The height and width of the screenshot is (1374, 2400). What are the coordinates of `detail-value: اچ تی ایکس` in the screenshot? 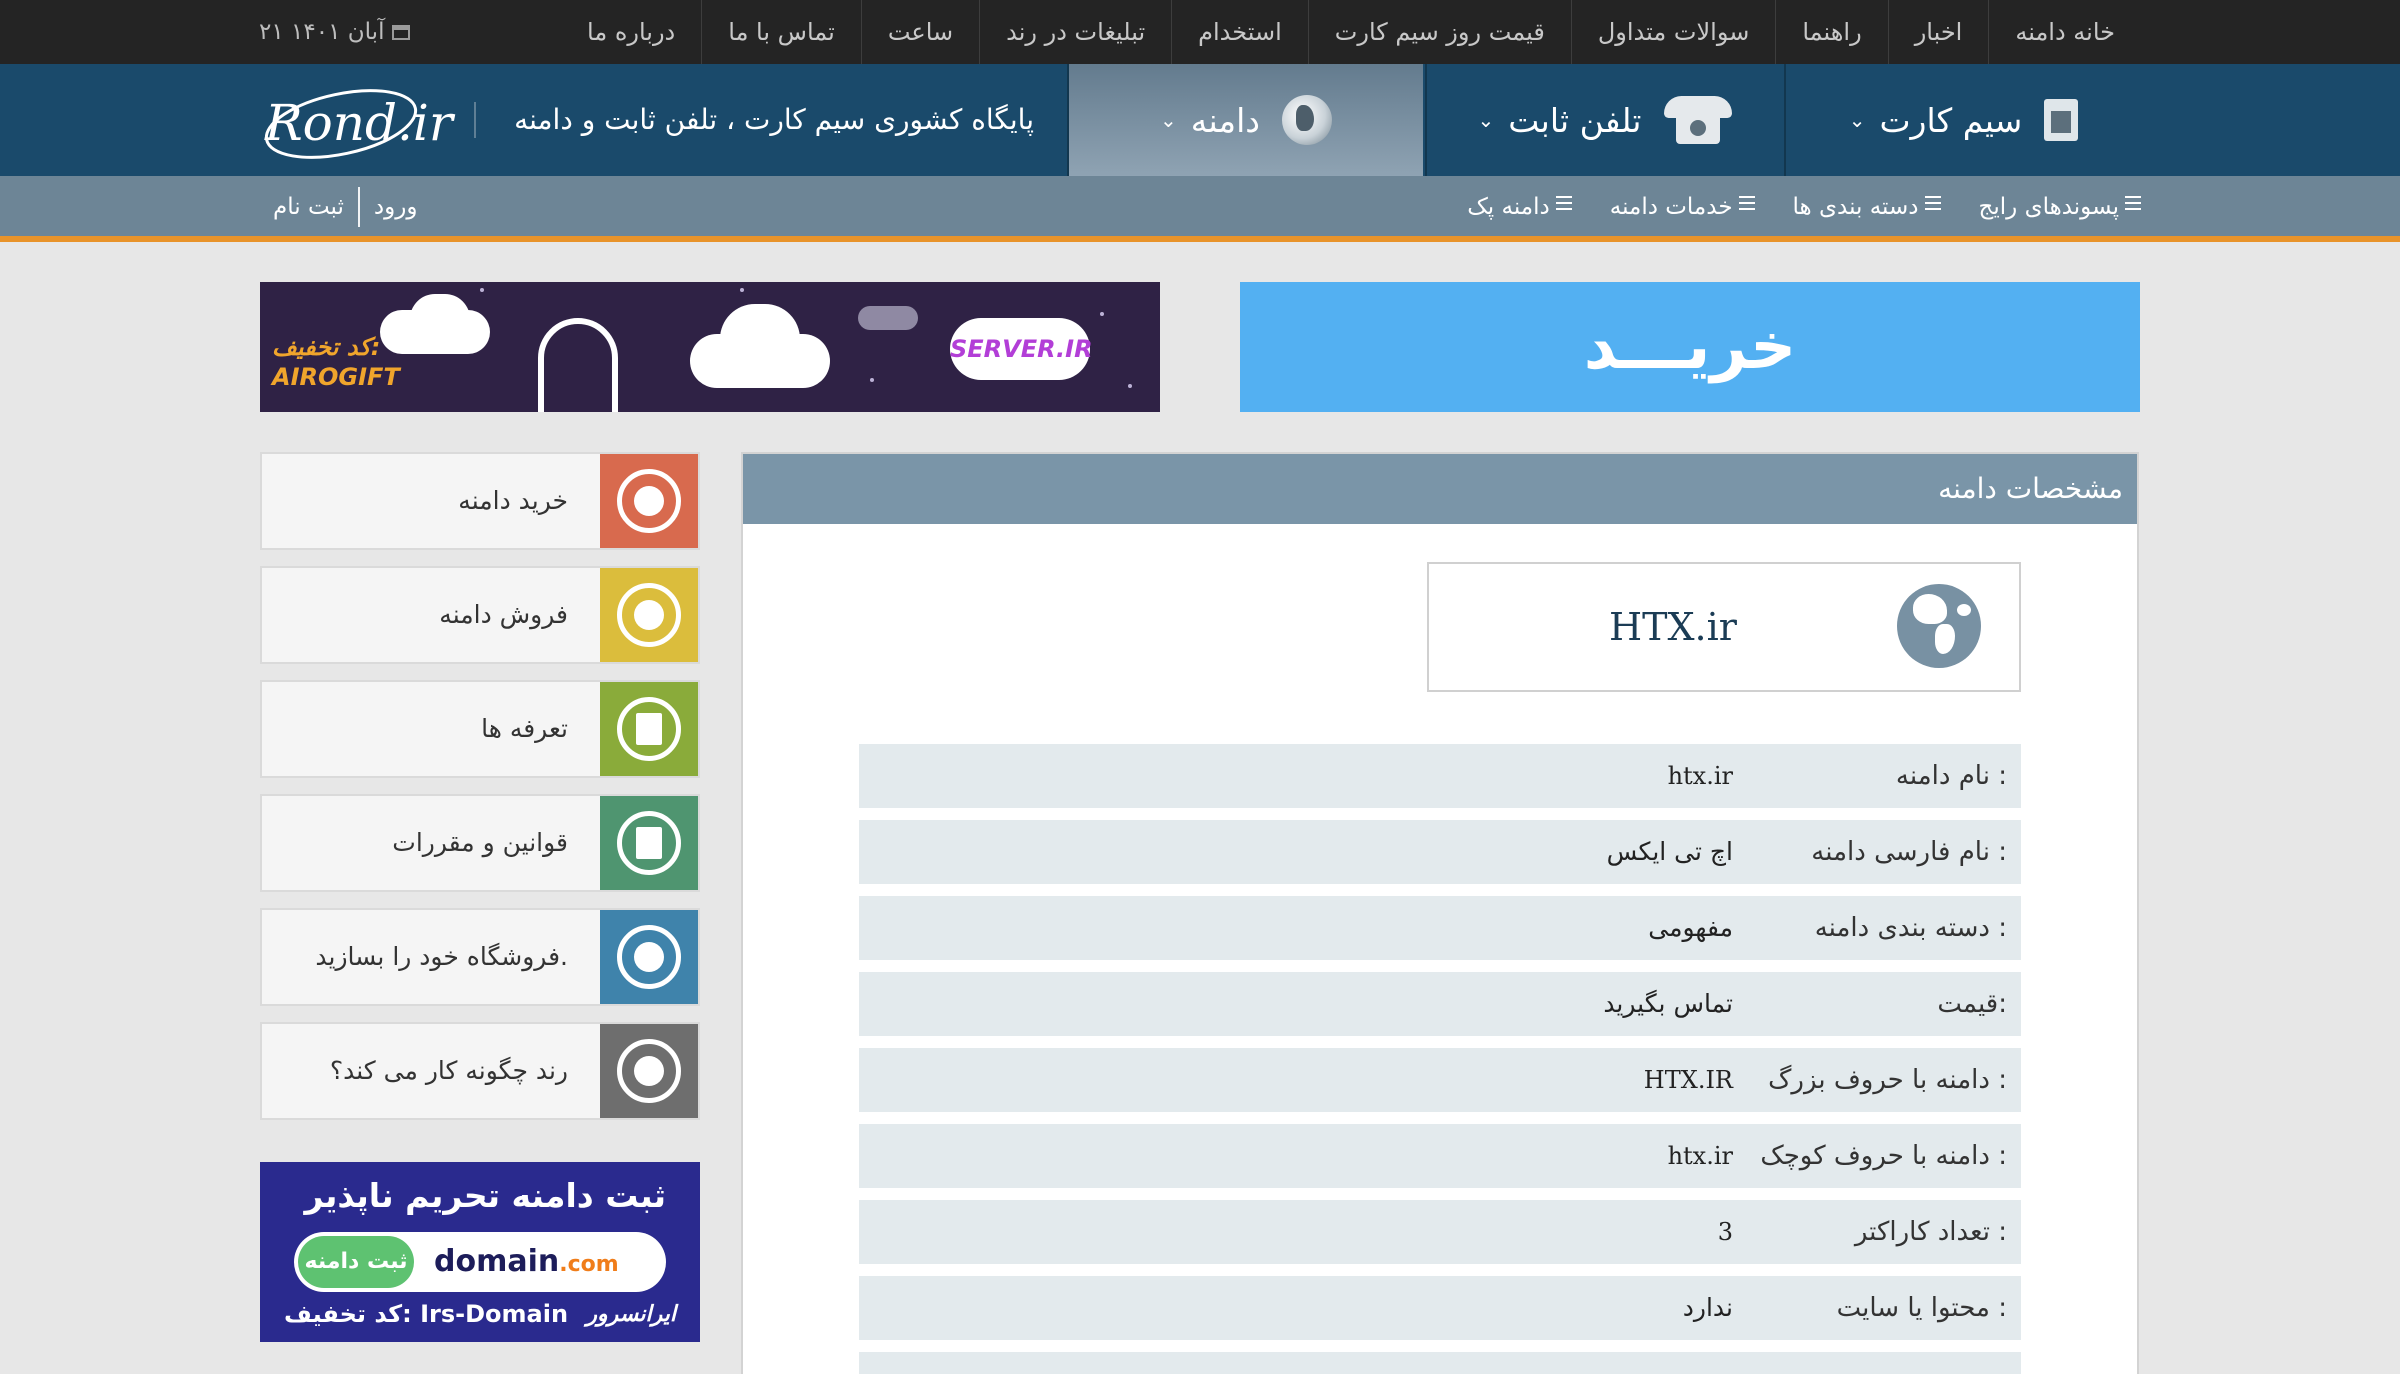 It's located at (1669, 851).